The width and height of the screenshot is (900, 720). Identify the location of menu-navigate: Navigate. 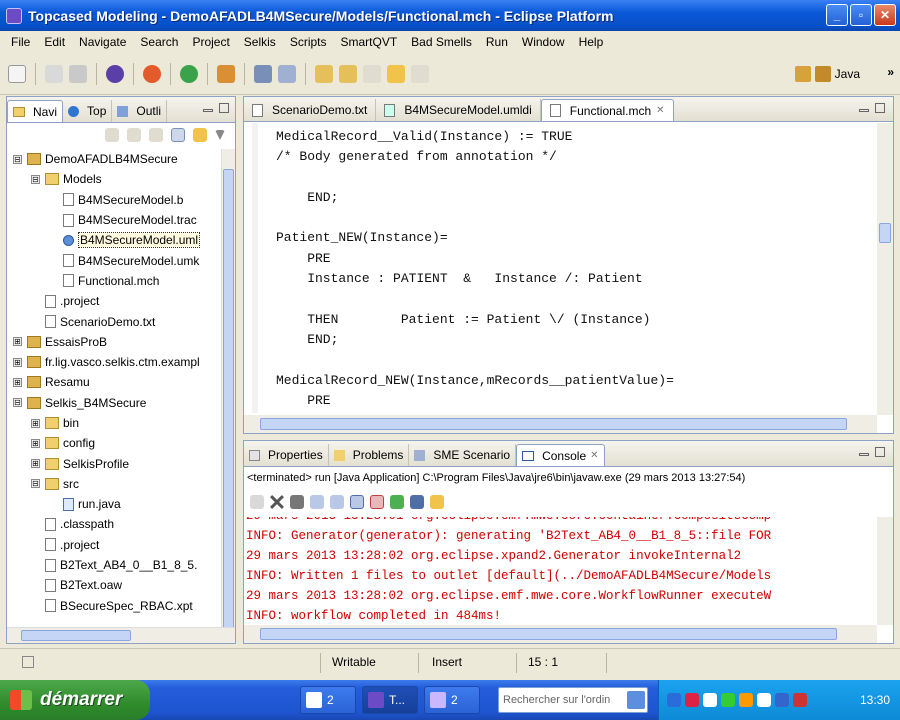
(102, 42).